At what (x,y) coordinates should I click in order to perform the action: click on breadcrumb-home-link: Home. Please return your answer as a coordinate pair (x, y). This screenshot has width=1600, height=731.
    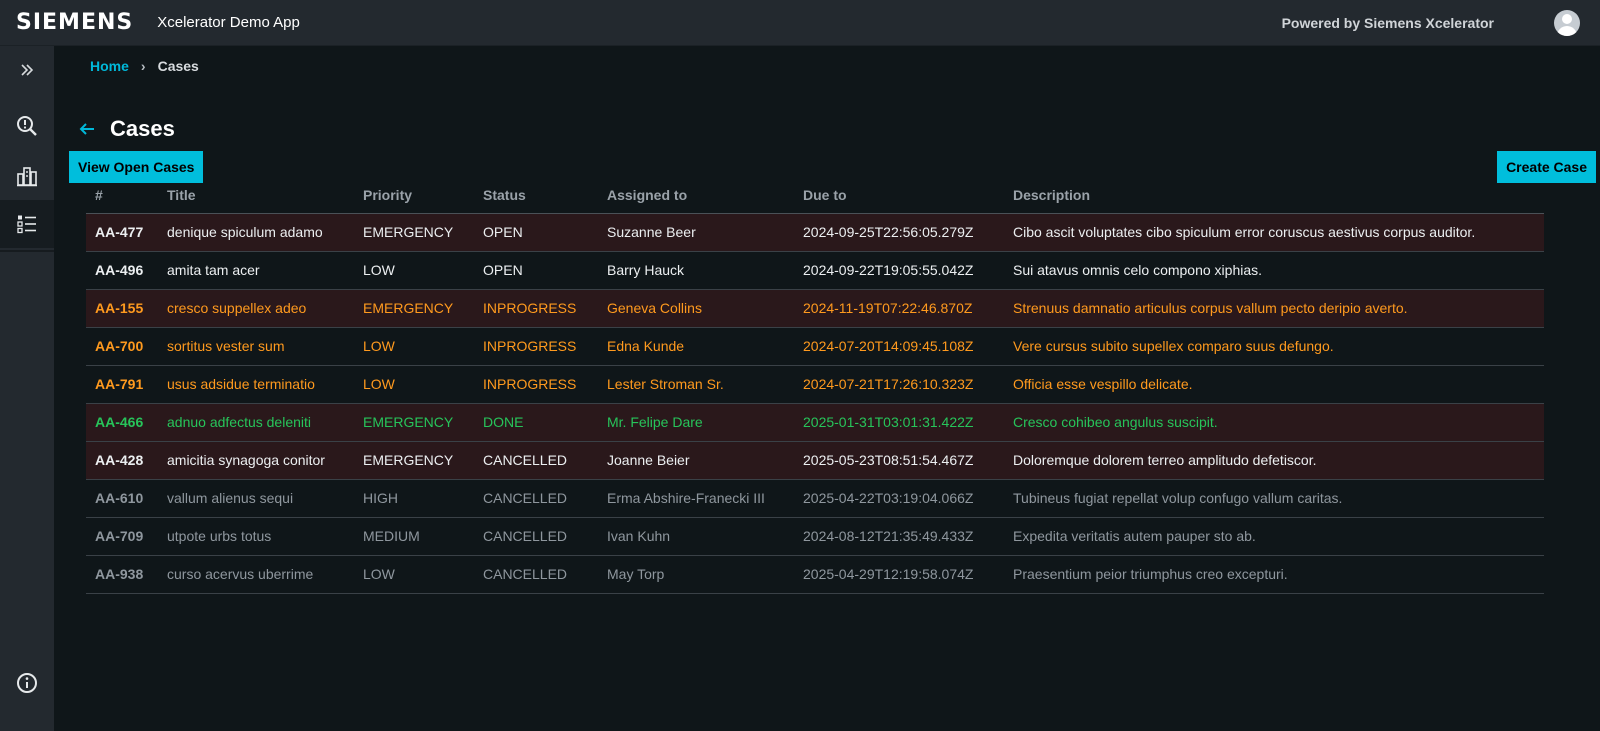
    Looking at the image, I should click on (109, 66).